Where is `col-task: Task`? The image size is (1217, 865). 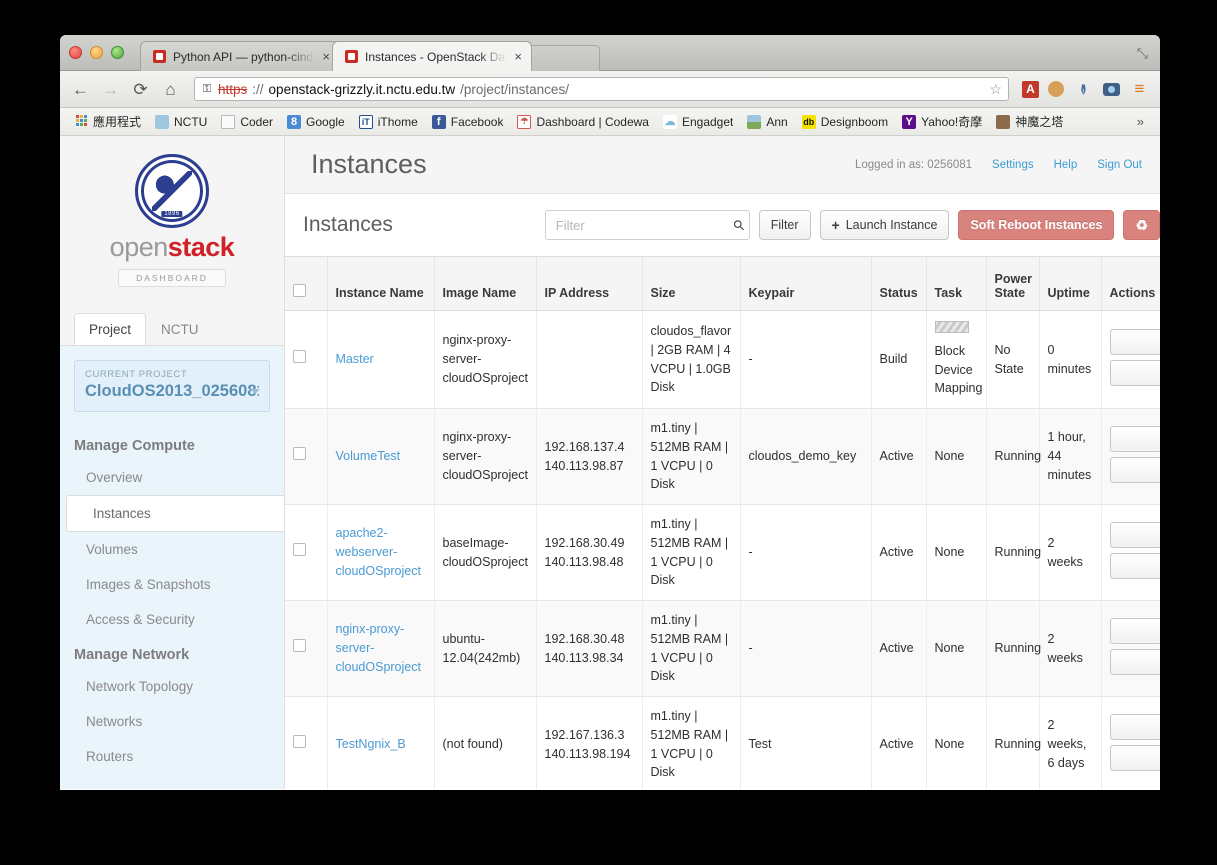 col-task: Task is located at coordinates (956, 283).